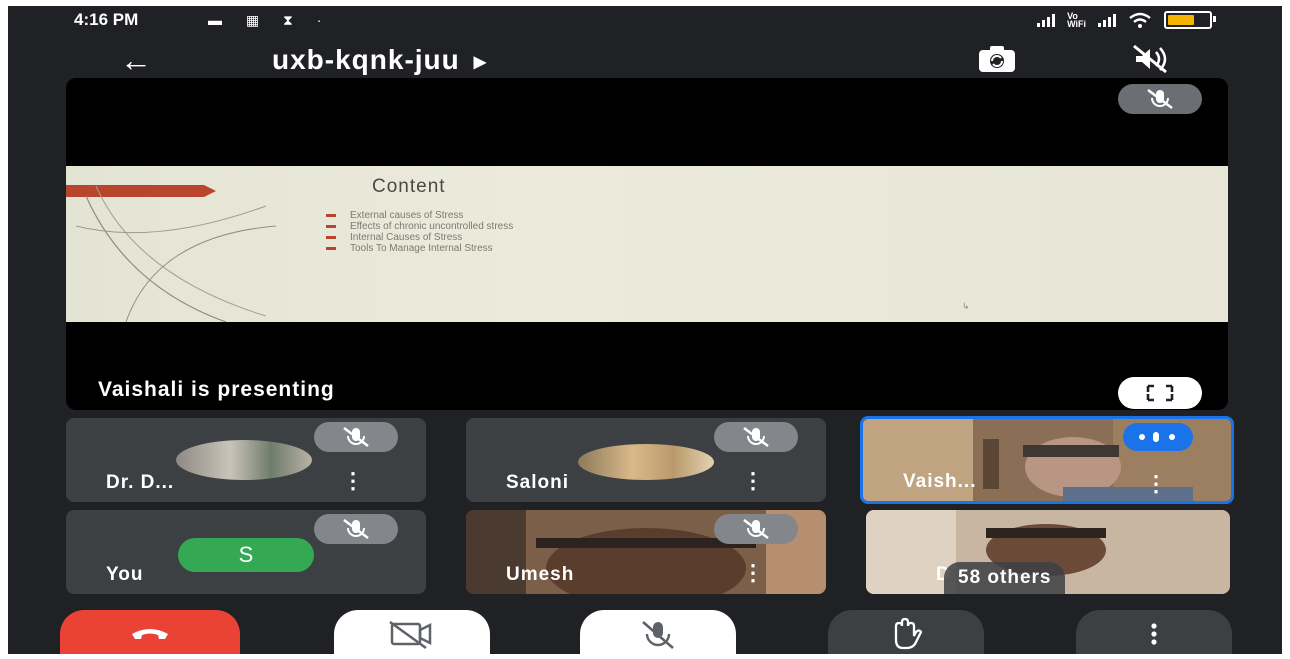  What do you see at coordinates (125, 574) in the screenshot?
I see `participant-name: You` at bounding box center [125, 574].